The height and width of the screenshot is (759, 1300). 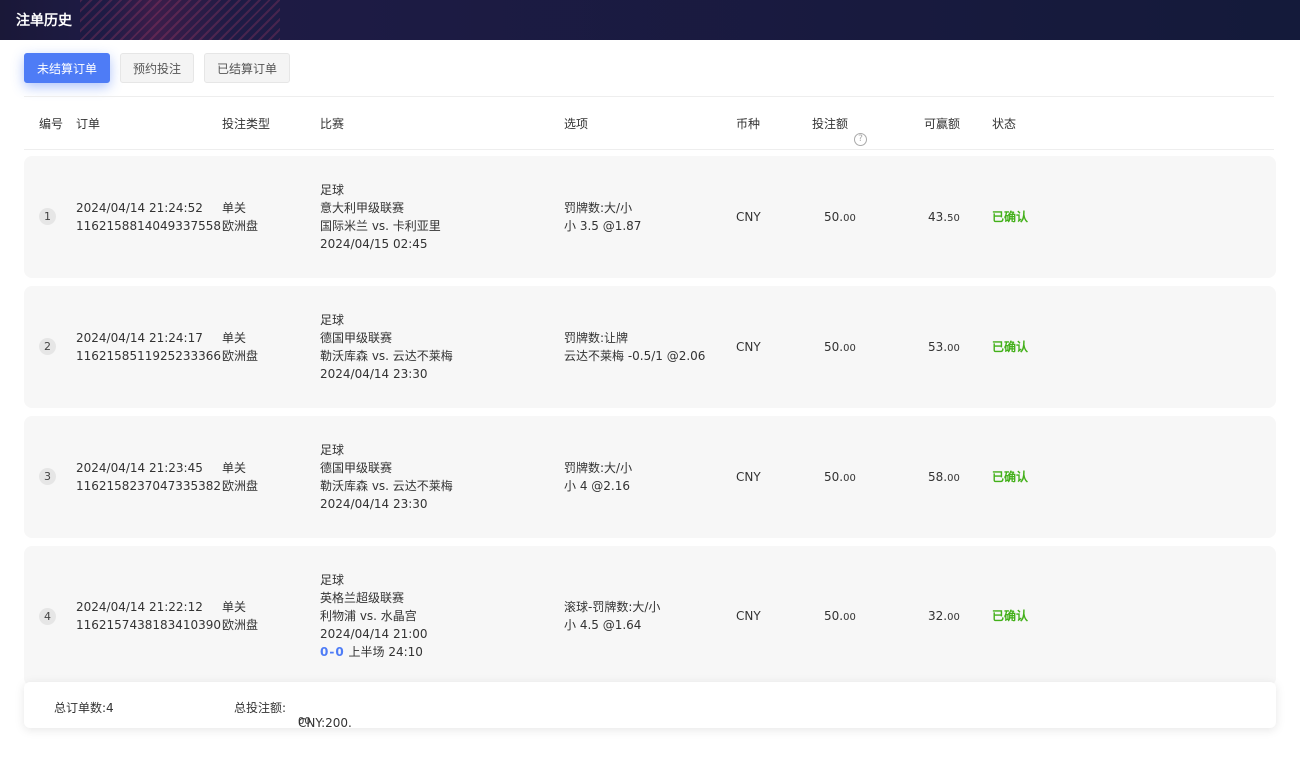 What do you see at coordinates (67, 68) in the screenshot?
I see `tab-unsettled: 未结算订单` at bounding box center [67, 68].